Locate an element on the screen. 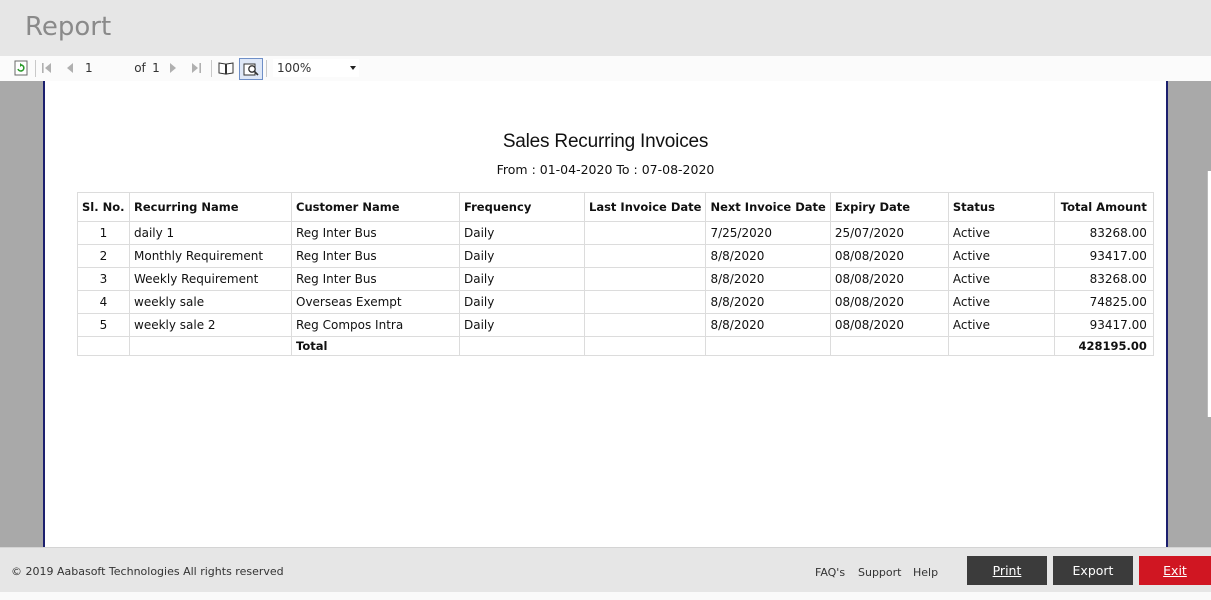  recurring-name-cell: daily 1 is located at coordinates (210, 233).